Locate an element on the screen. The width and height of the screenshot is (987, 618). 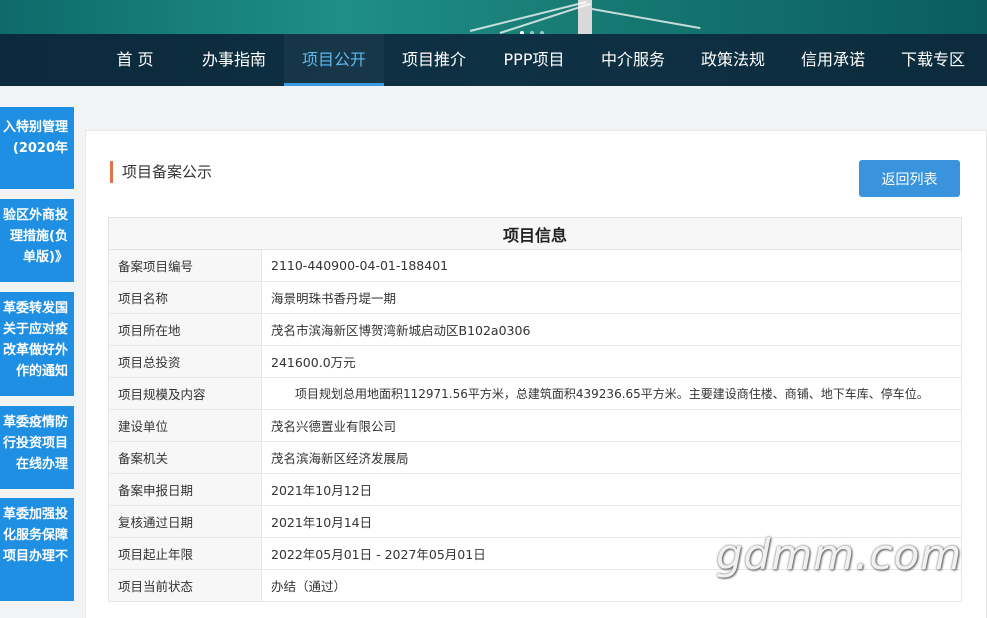
row-value: 241600.0万元 is located at coordinates (611, 361).